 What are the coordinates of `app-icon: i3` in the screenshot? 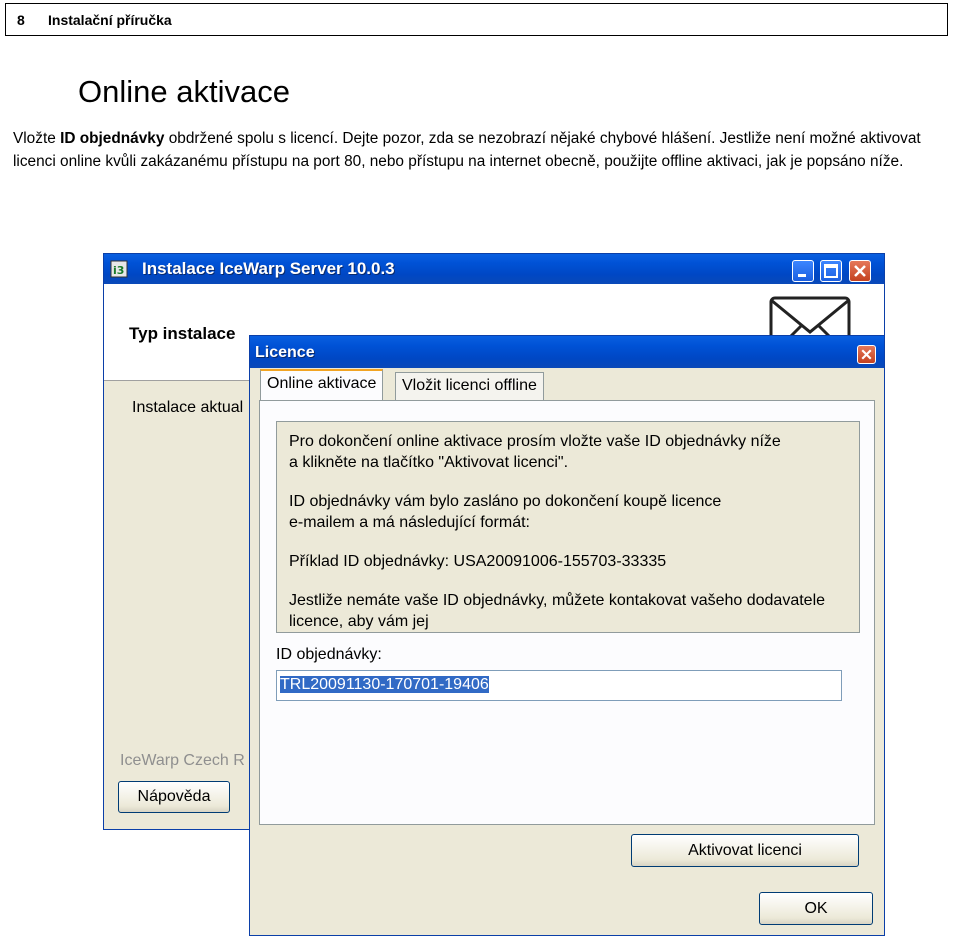 It's located at (119, 269).